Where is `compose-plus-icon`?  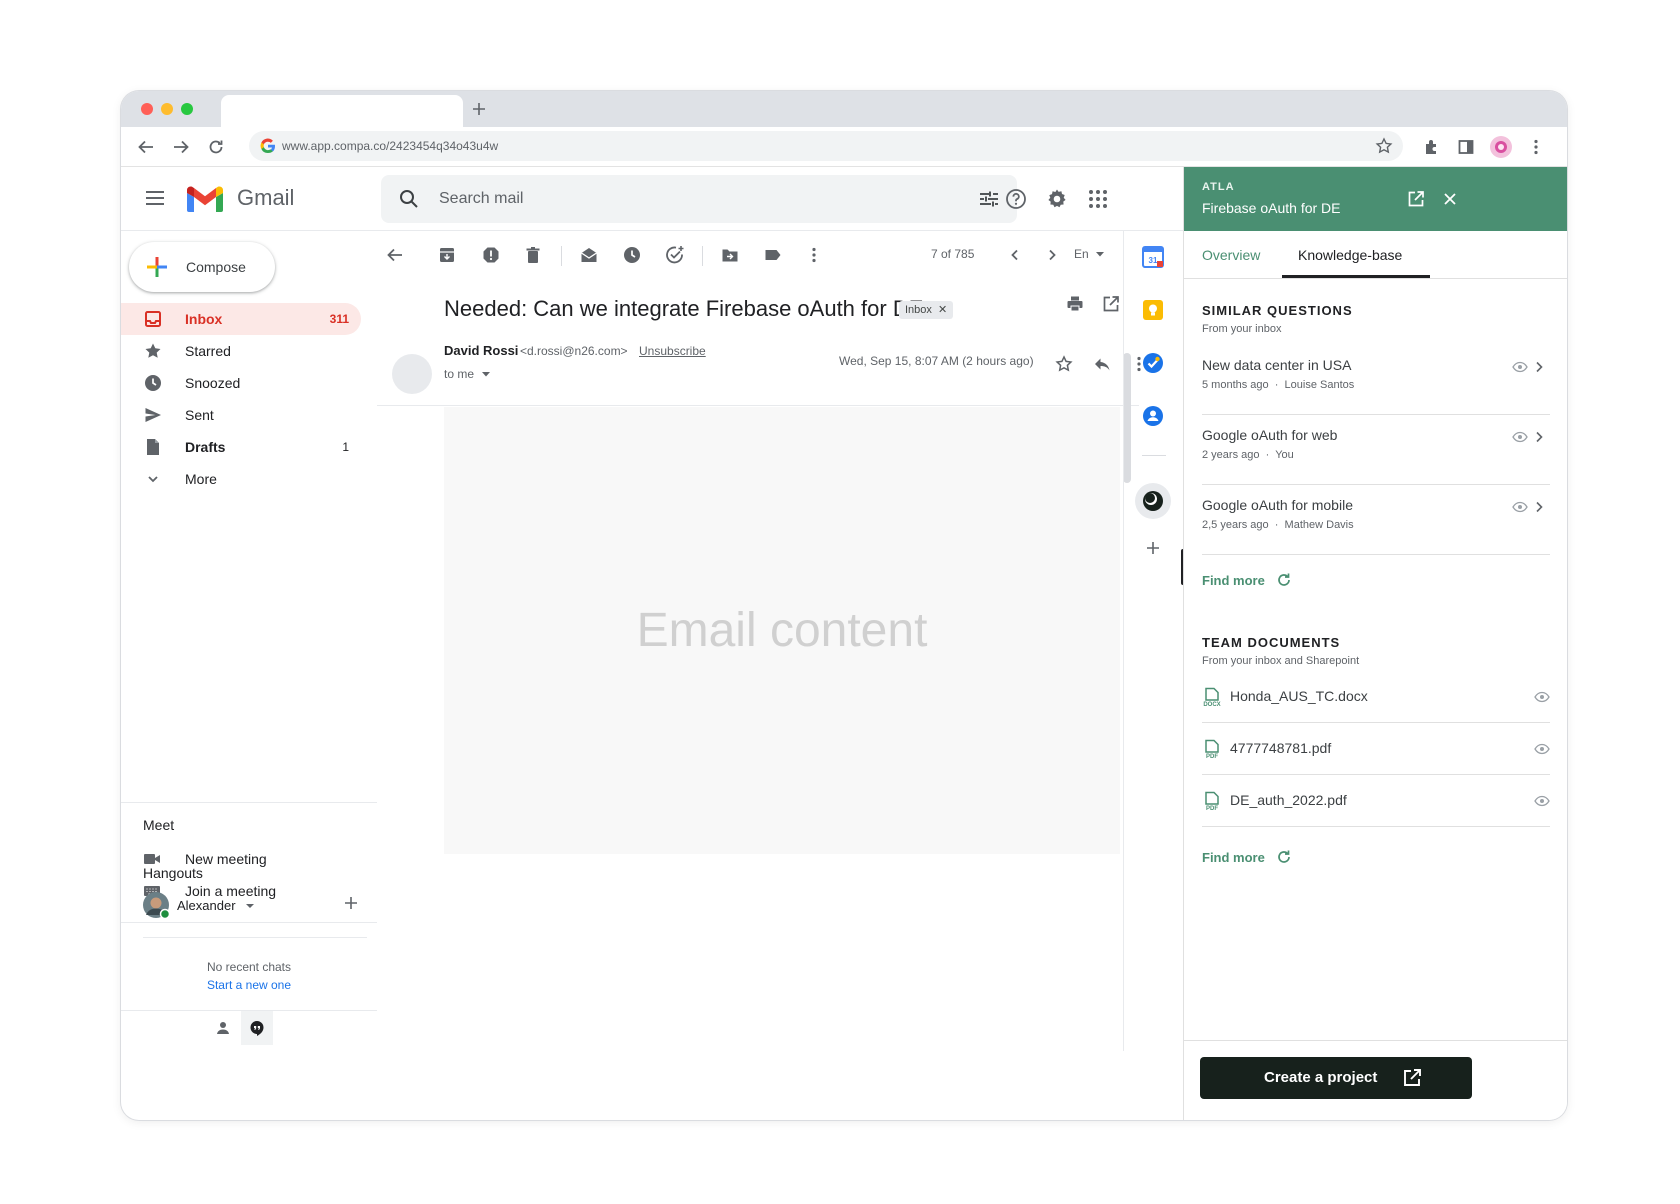 compose-plus-icon is located at coordinates (157, 267).